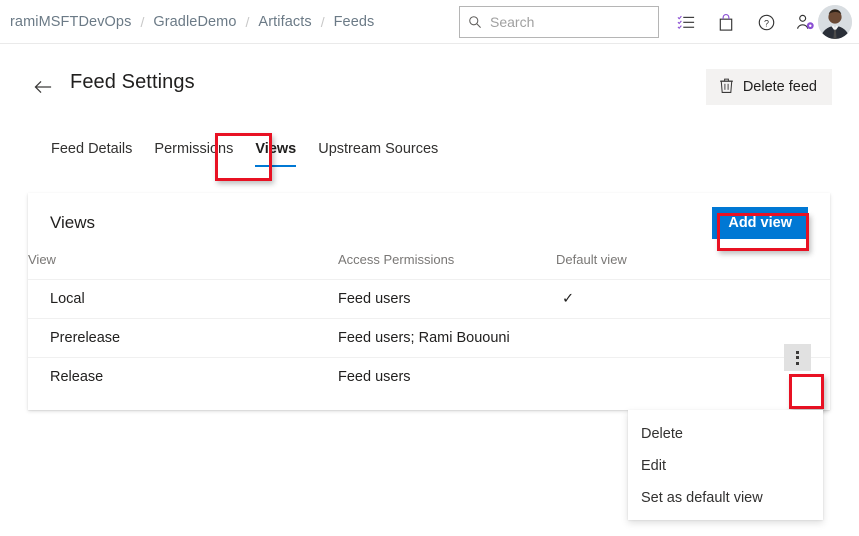 Image resolution: width=859 pixels, height=536 pixels. I want to click on back-arrow-icon, so click(43, 87).